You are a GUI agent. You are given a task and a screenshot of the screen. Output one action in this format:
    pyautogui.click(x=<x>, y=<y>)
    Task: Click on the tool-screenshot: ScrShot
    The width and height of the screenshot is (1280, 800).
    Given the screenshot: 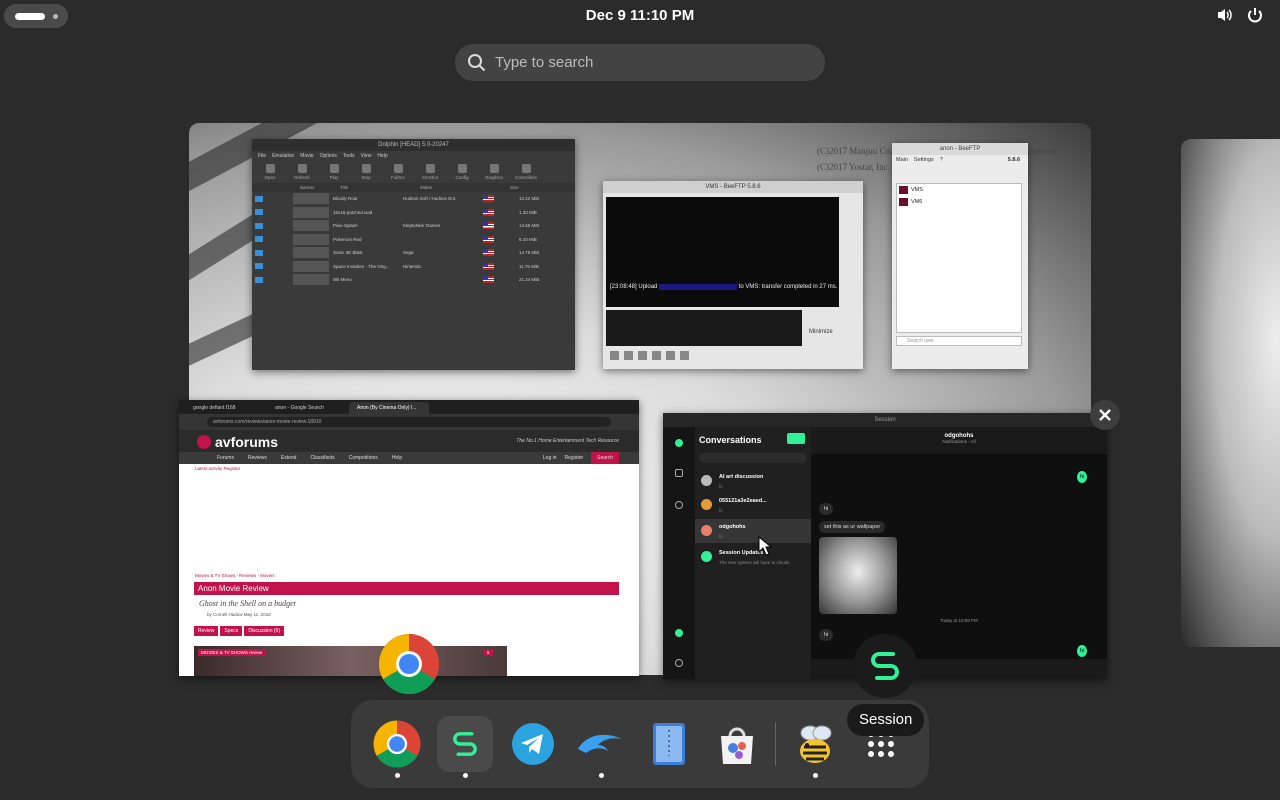 What is the action you would take?
    pyautogui.click(x=430, y=172)
    